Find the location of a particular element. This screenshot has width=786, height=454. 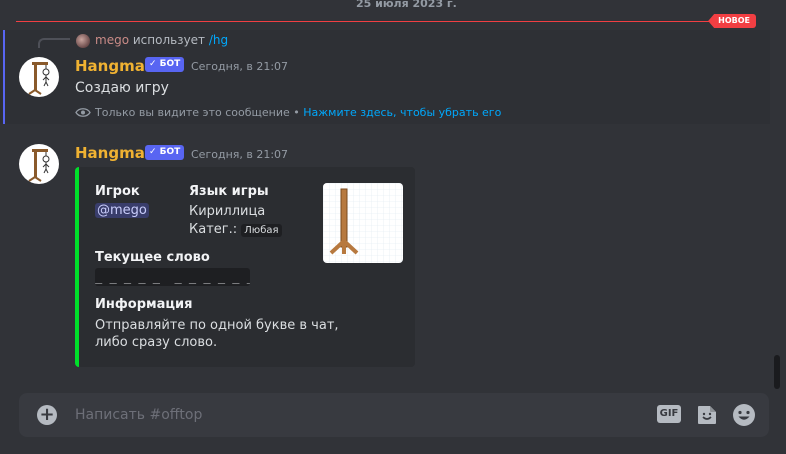

dismiss-link: Нажмите здесь, чтобы убрать его is located at coordinates (402, 112).